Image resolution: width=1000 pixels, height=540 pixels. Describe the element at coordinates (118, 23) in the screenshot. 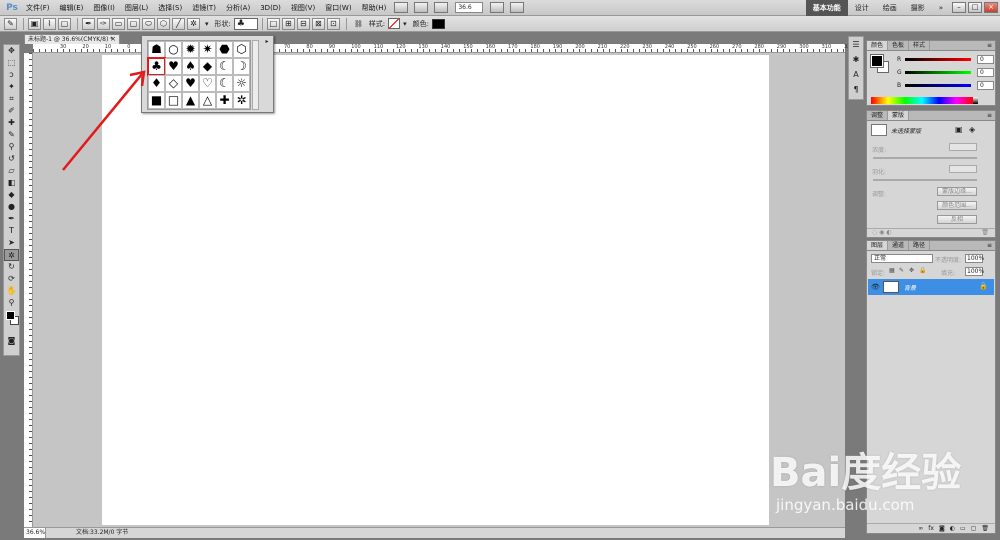

I see `rectangle-icon: ▭` at that location.